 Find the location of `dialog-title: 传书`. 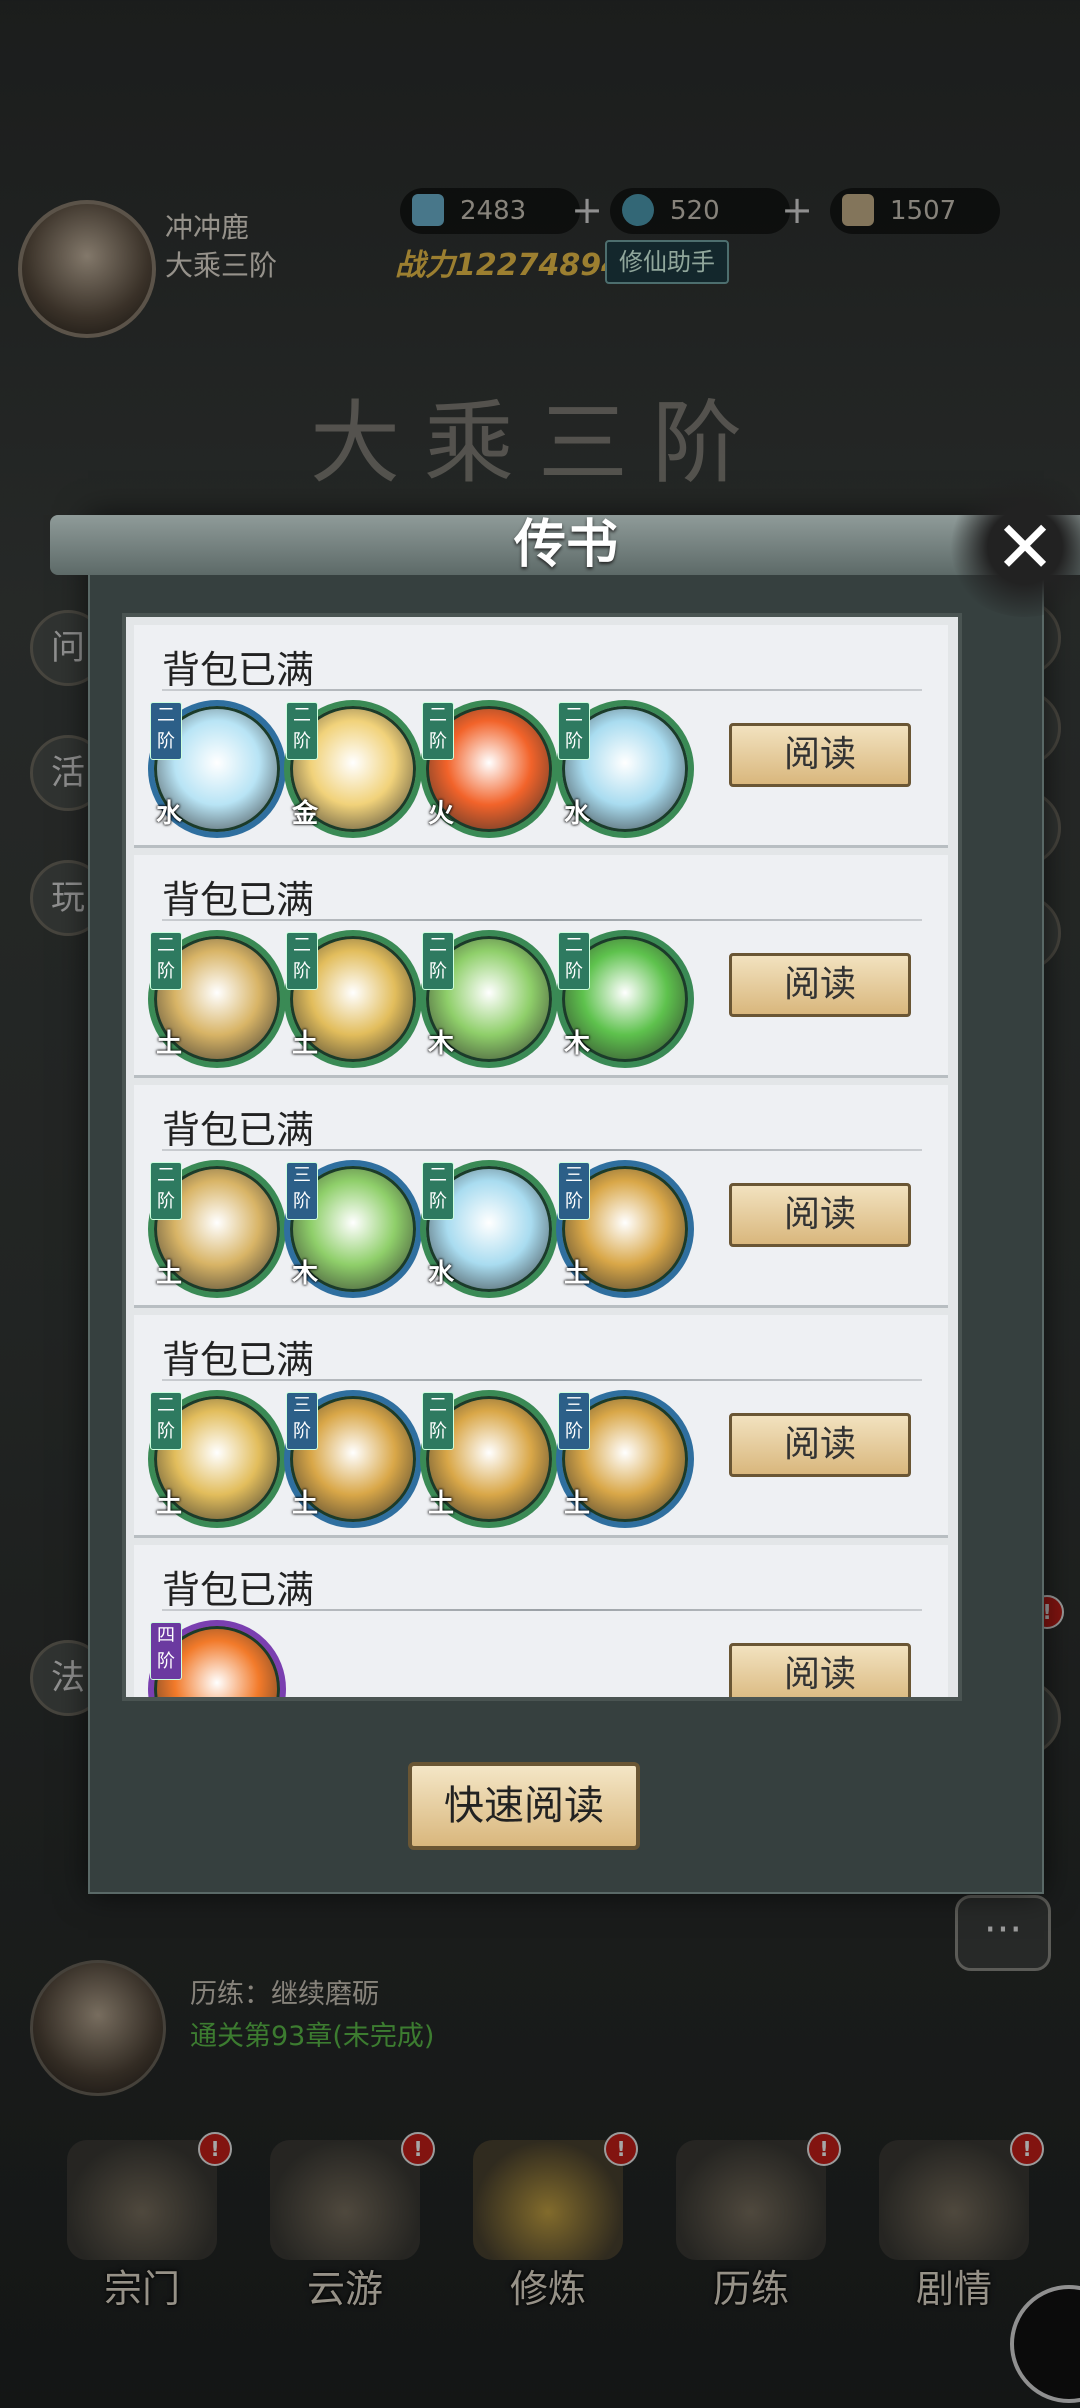

dialog-title: 传书 is located at coordinates (565, 544).